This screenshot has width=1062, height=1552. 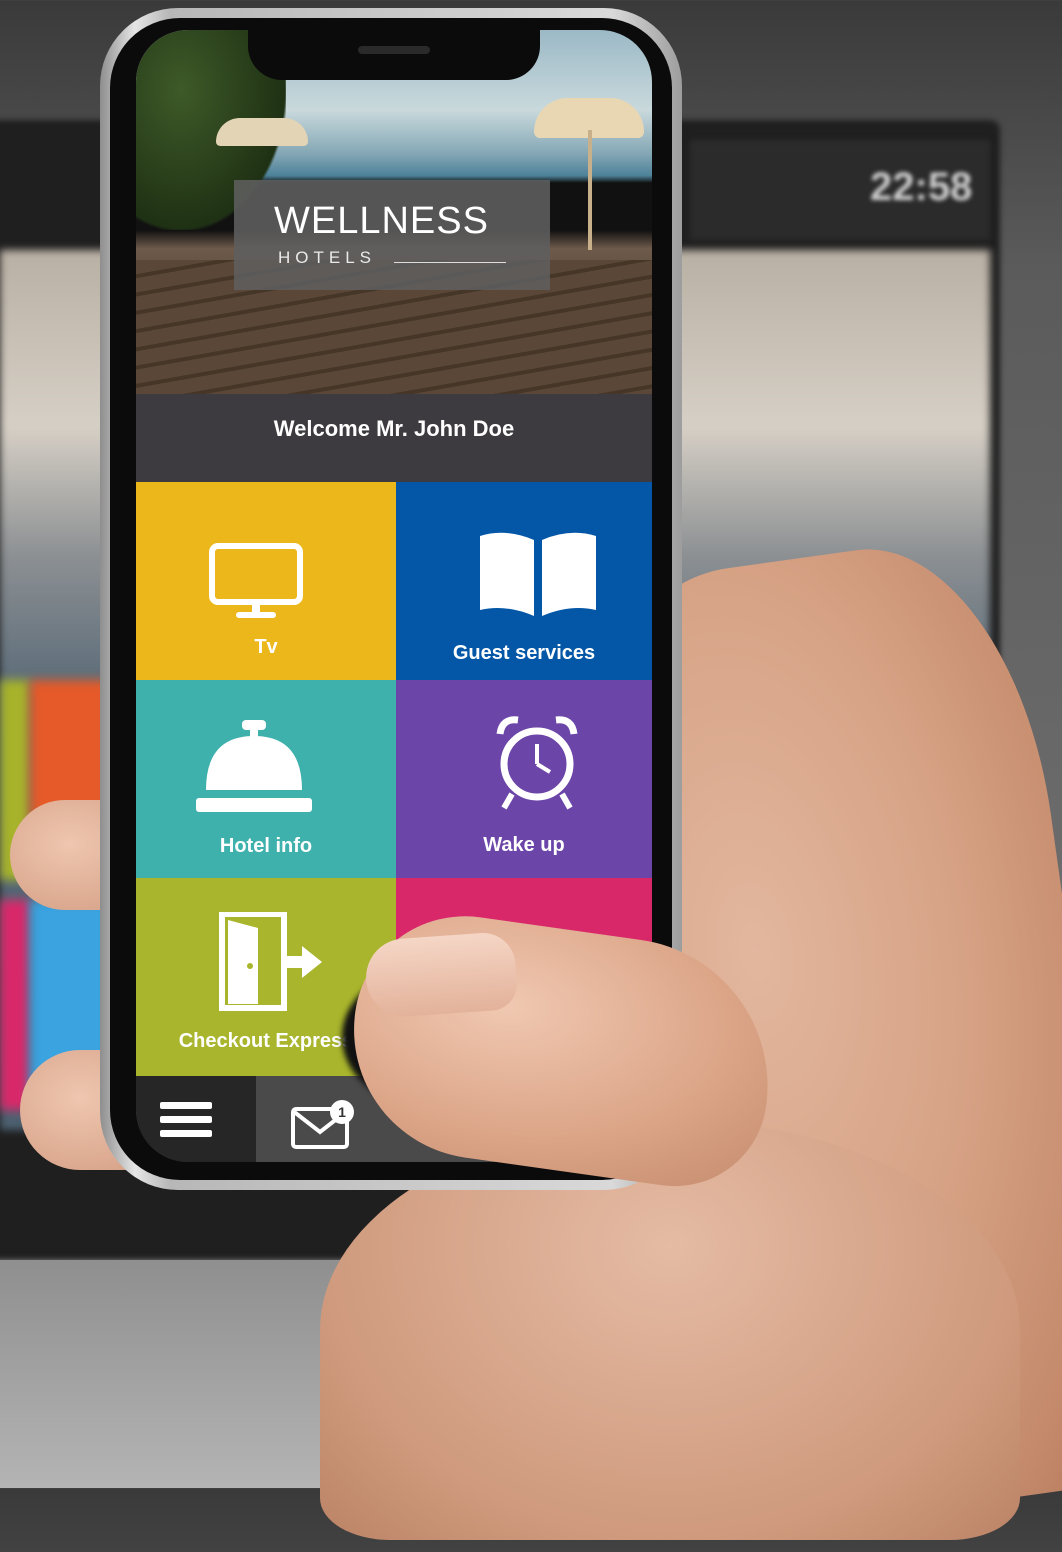 I want to click on exit-door-icon, so click(x=270, y=961).